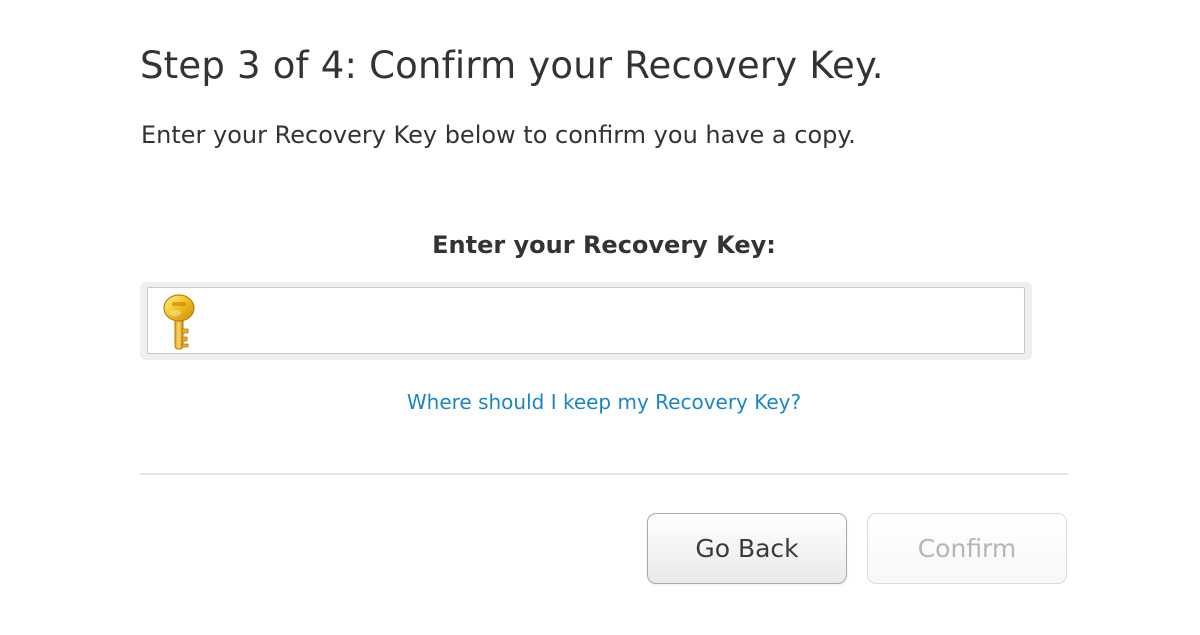  I want to click on recovery-key-field, so click(586, 320).